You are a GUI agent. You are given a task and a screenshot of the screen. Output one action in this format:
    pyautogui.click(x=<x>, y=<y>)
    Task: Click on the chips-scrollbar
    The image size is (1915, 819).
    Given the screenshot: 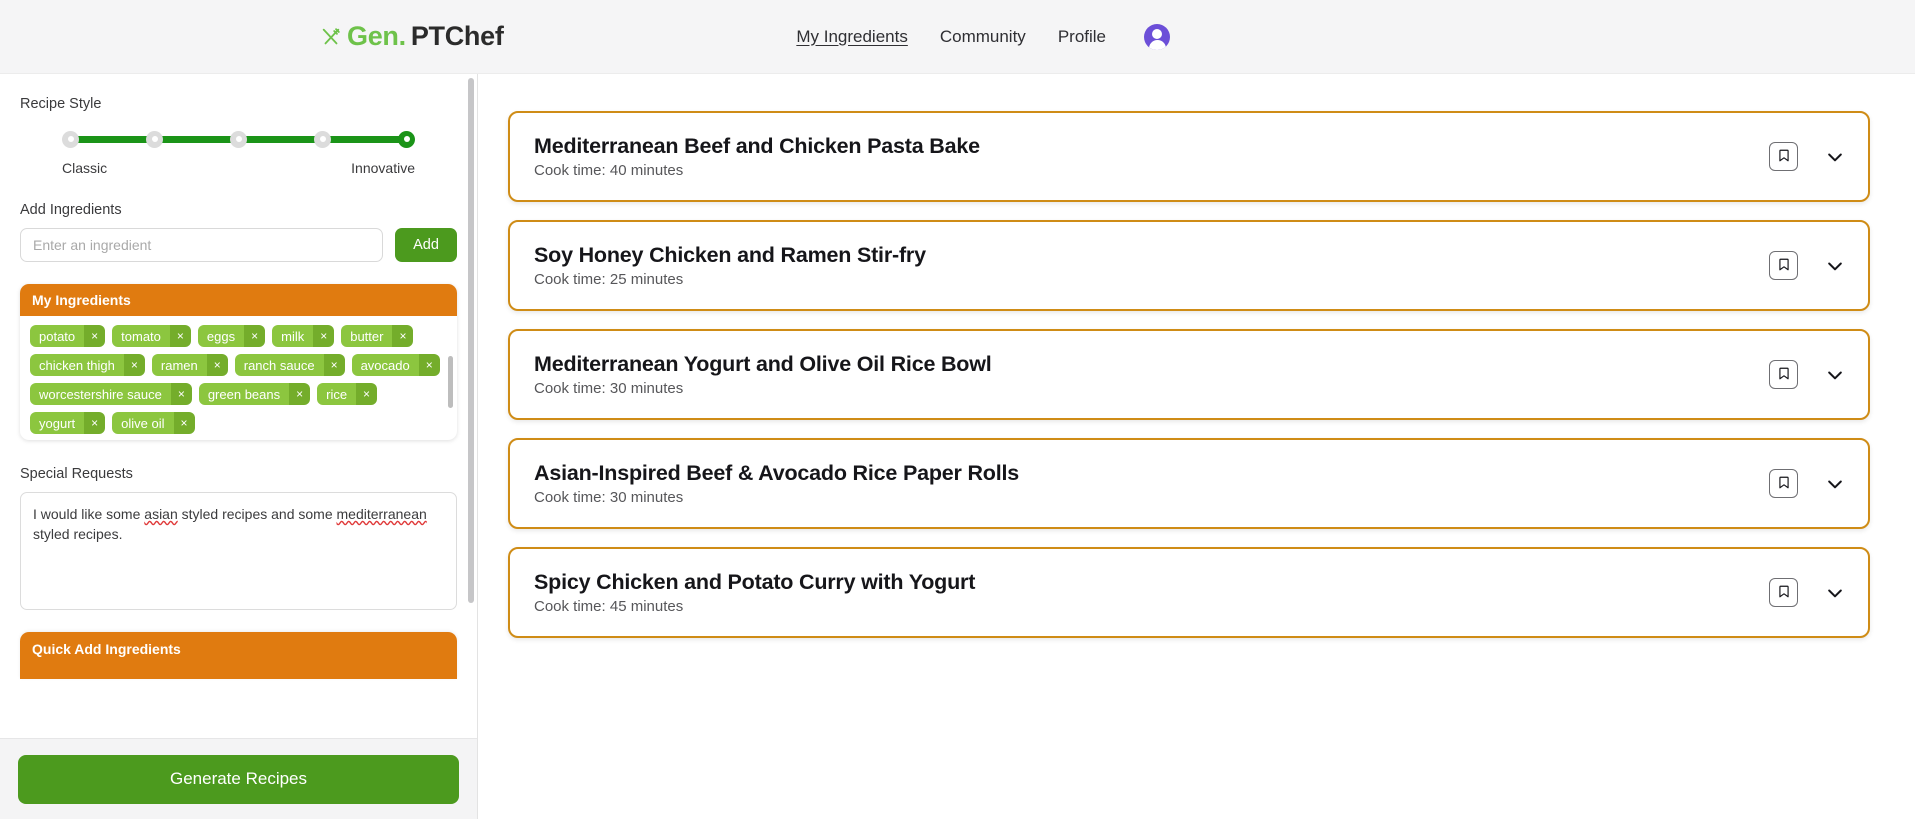 What is the action you would take?
    pyautogui.click(x=450, y=378)
    